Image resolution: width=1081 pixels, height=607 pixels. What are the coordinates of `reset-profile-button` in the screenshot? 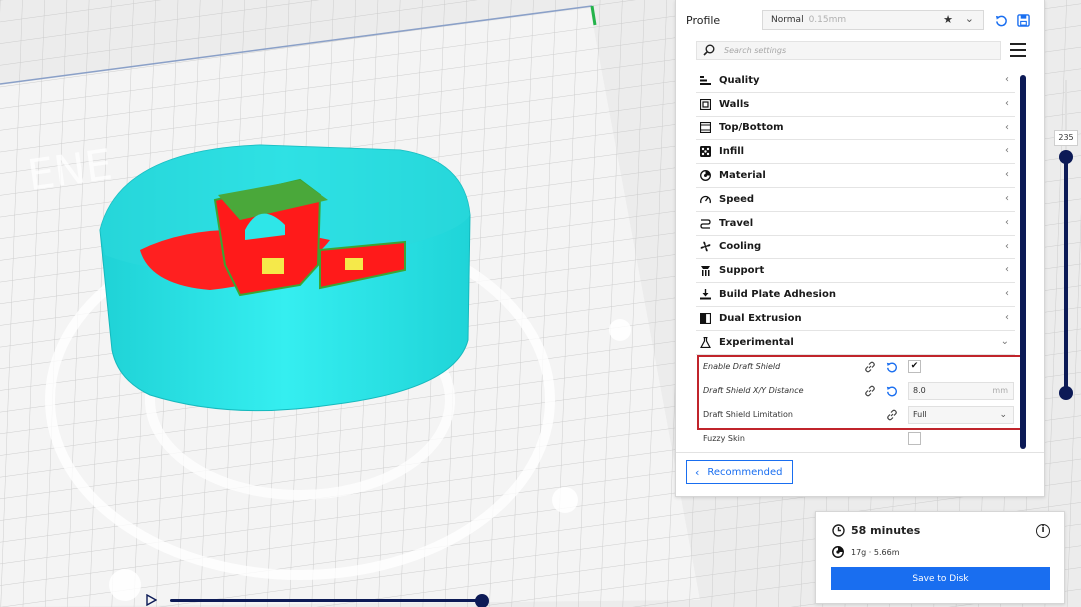 It's located at (1001, 20).